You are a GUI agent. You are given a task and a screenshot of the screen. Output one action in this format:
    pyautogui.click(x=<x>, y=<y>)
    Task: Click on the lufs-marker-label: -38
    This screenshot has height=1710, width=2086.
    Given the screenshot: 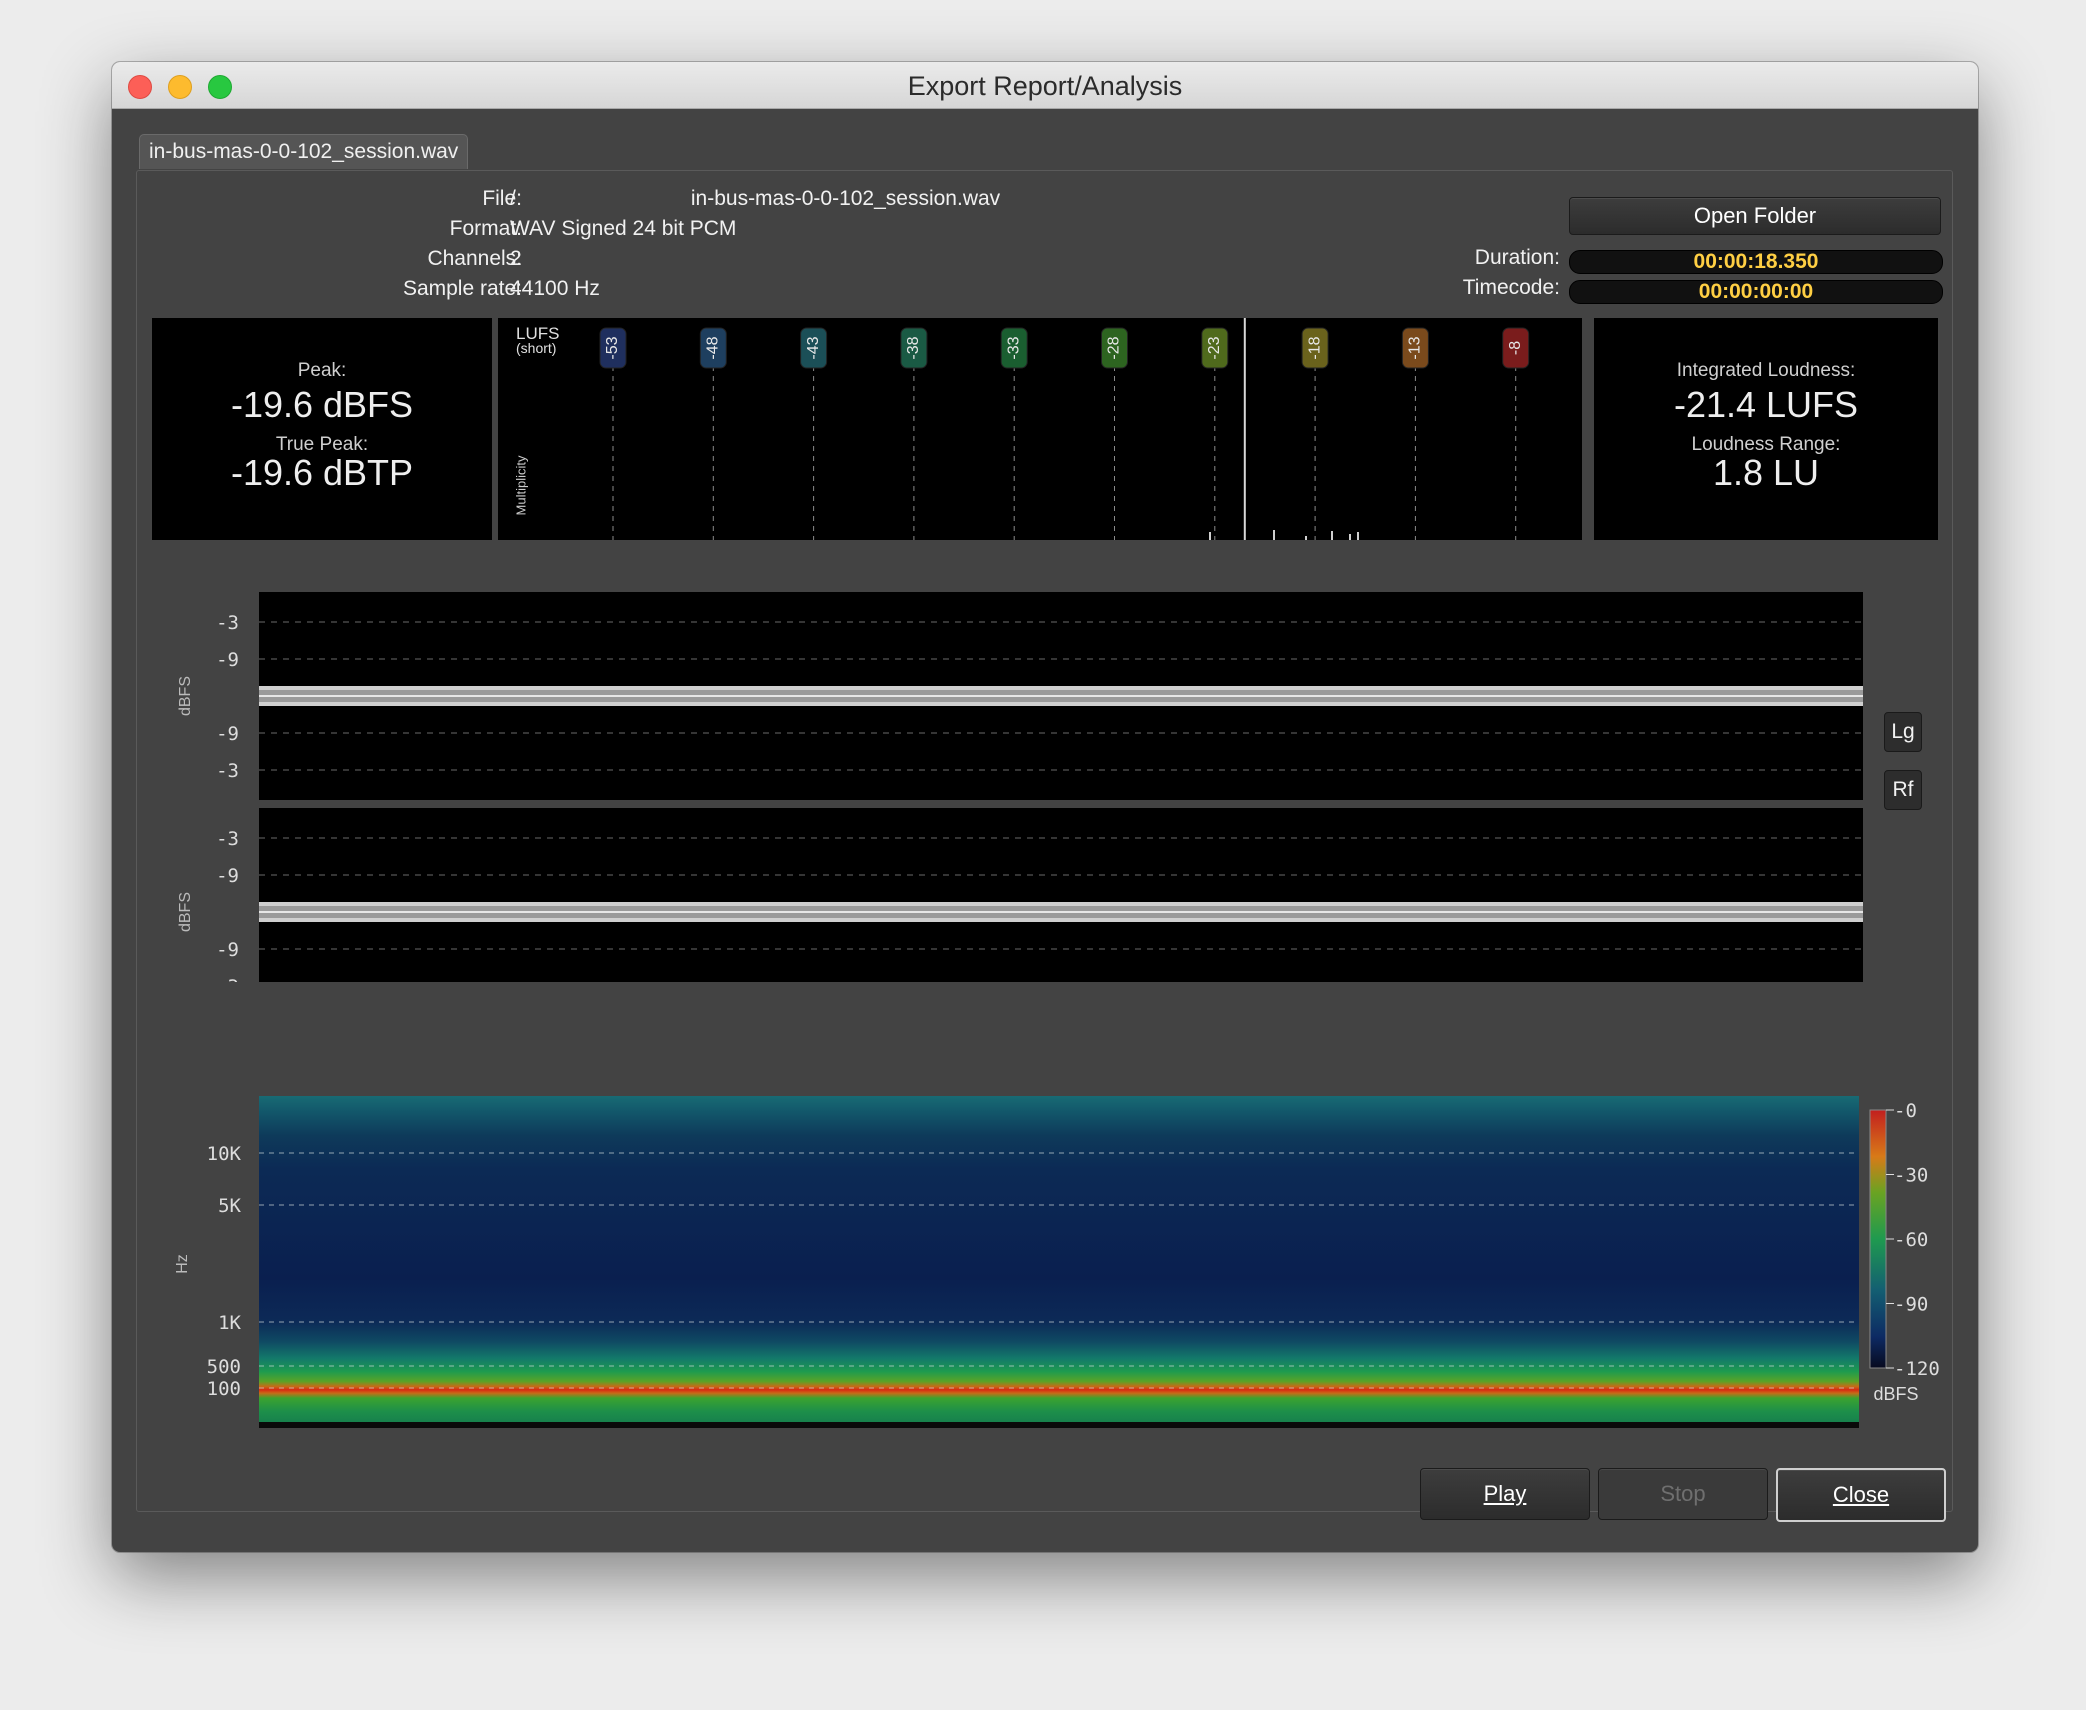 What is the action you would take?
    pyautogui.click(x=913, y=347)
    